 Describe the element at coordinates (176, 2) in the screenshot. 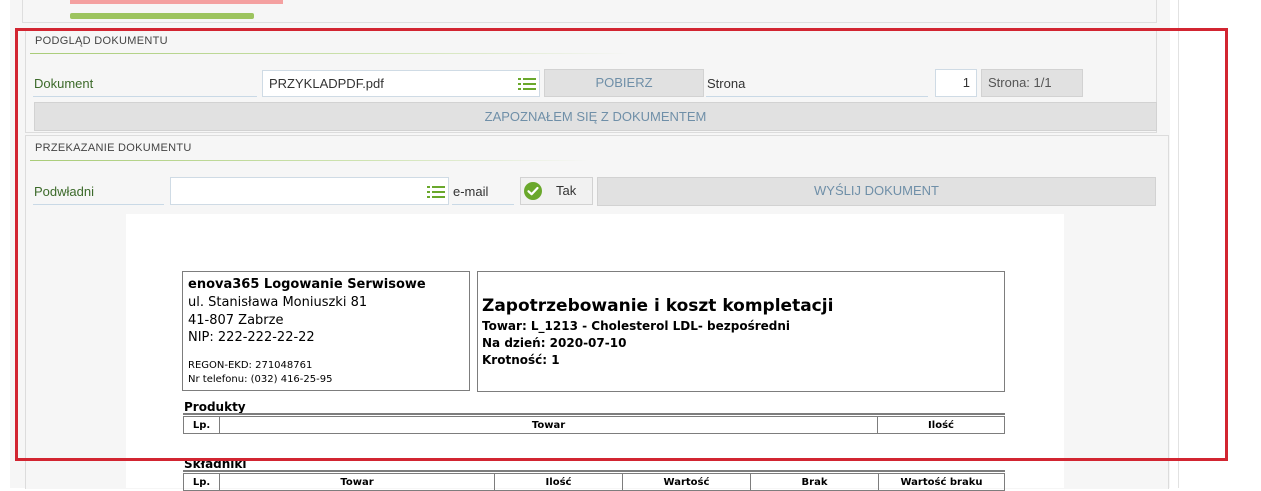

I see `status-bar-red` at that location.